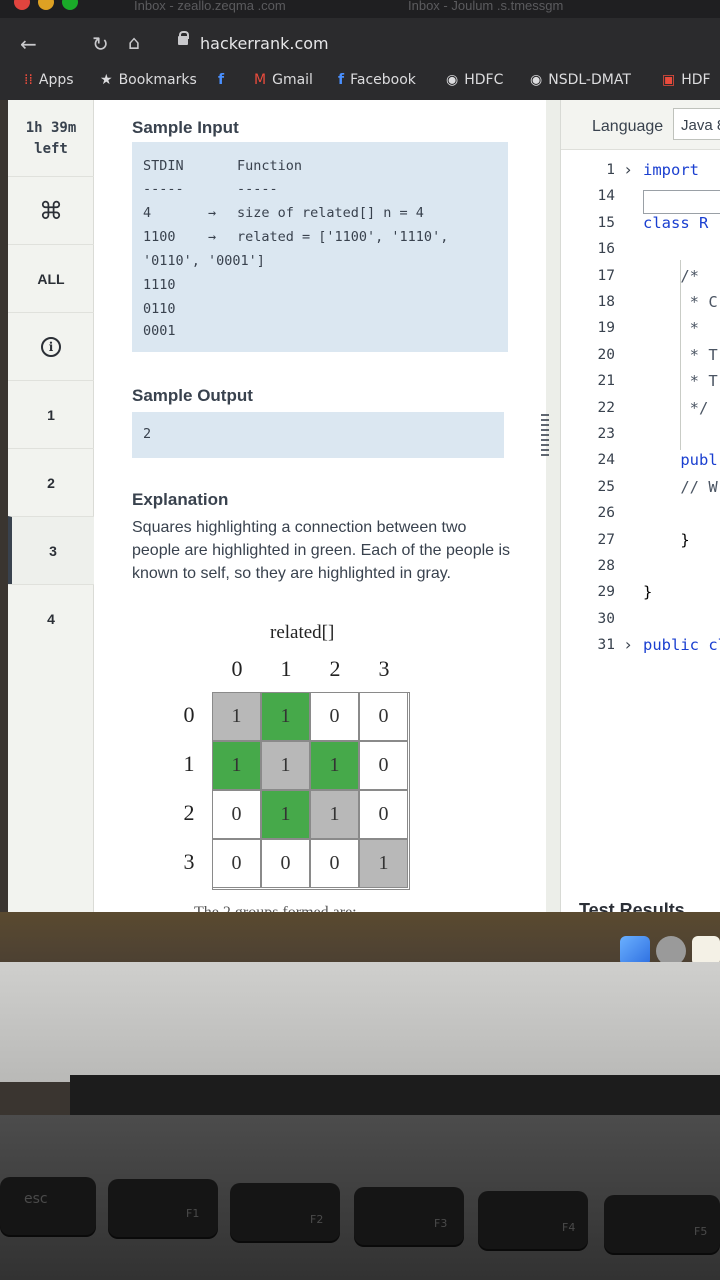 The image size is (720, 1280). Describe the element at coordinates (662, 1224) in the screenshot. I see `f5-key: F5` at that location.